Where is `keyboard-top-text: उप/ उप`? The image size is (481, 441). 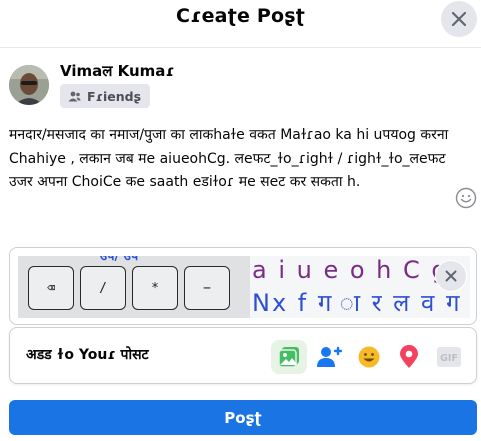
keyboard-top-text: उप/ उप is located at coordinates (119, 260).